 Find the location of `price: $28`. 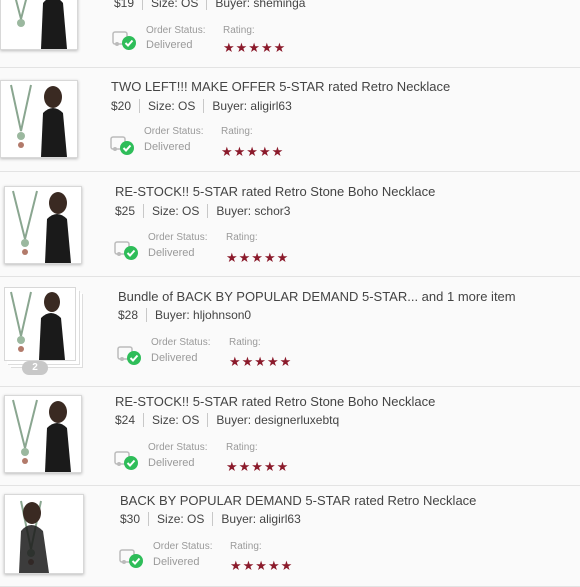

price: $28 is located at coordinates (128, 315).